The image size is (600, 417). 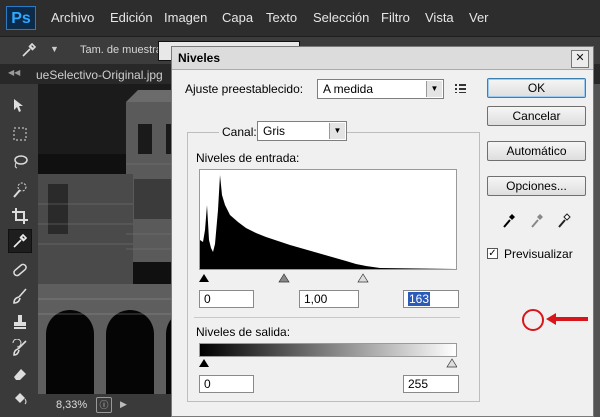 I want to click on input-black-field: 0, so click(x=226, y=299).